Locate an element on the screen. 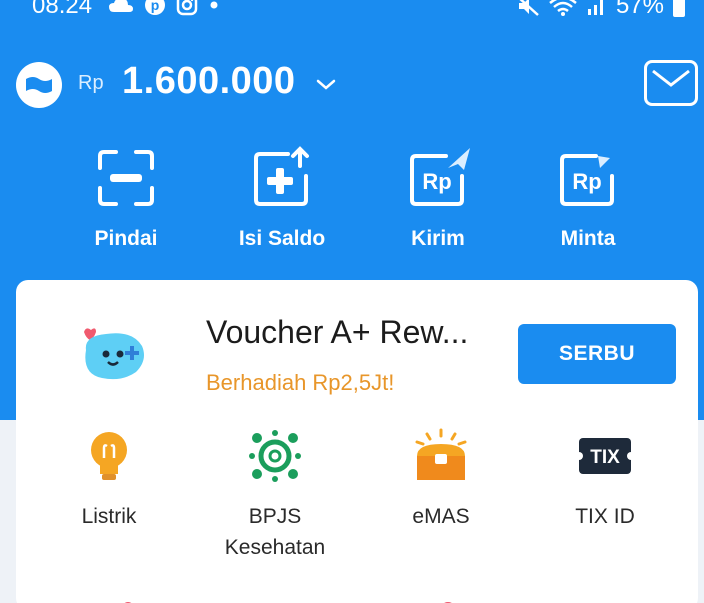 The width and height of the screenshot is (704, 603). status-bar: 08.24 p 57% is located at coordinates (352, 11).